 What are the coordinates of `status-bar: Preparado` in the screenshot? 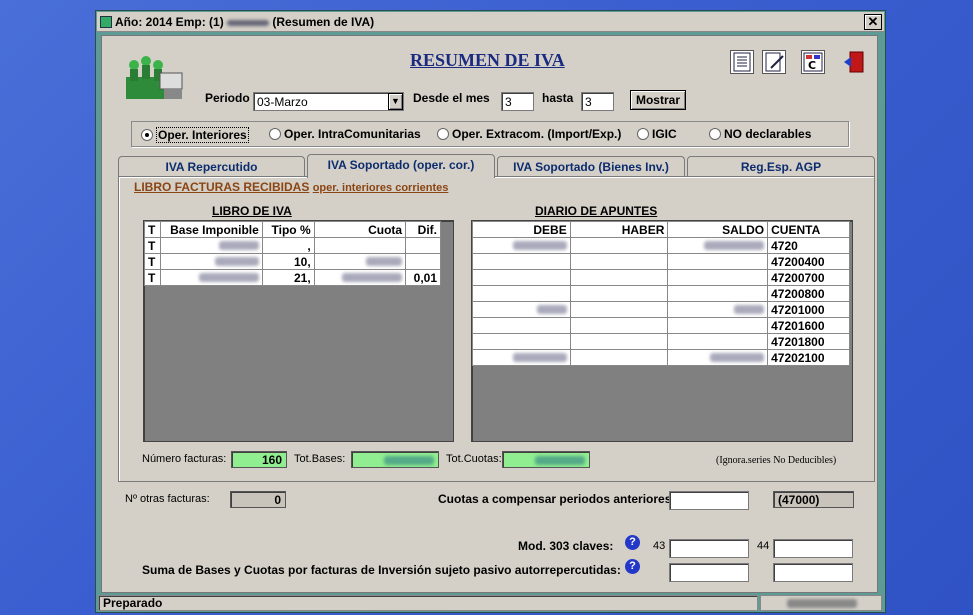 It's located at (490, 603).